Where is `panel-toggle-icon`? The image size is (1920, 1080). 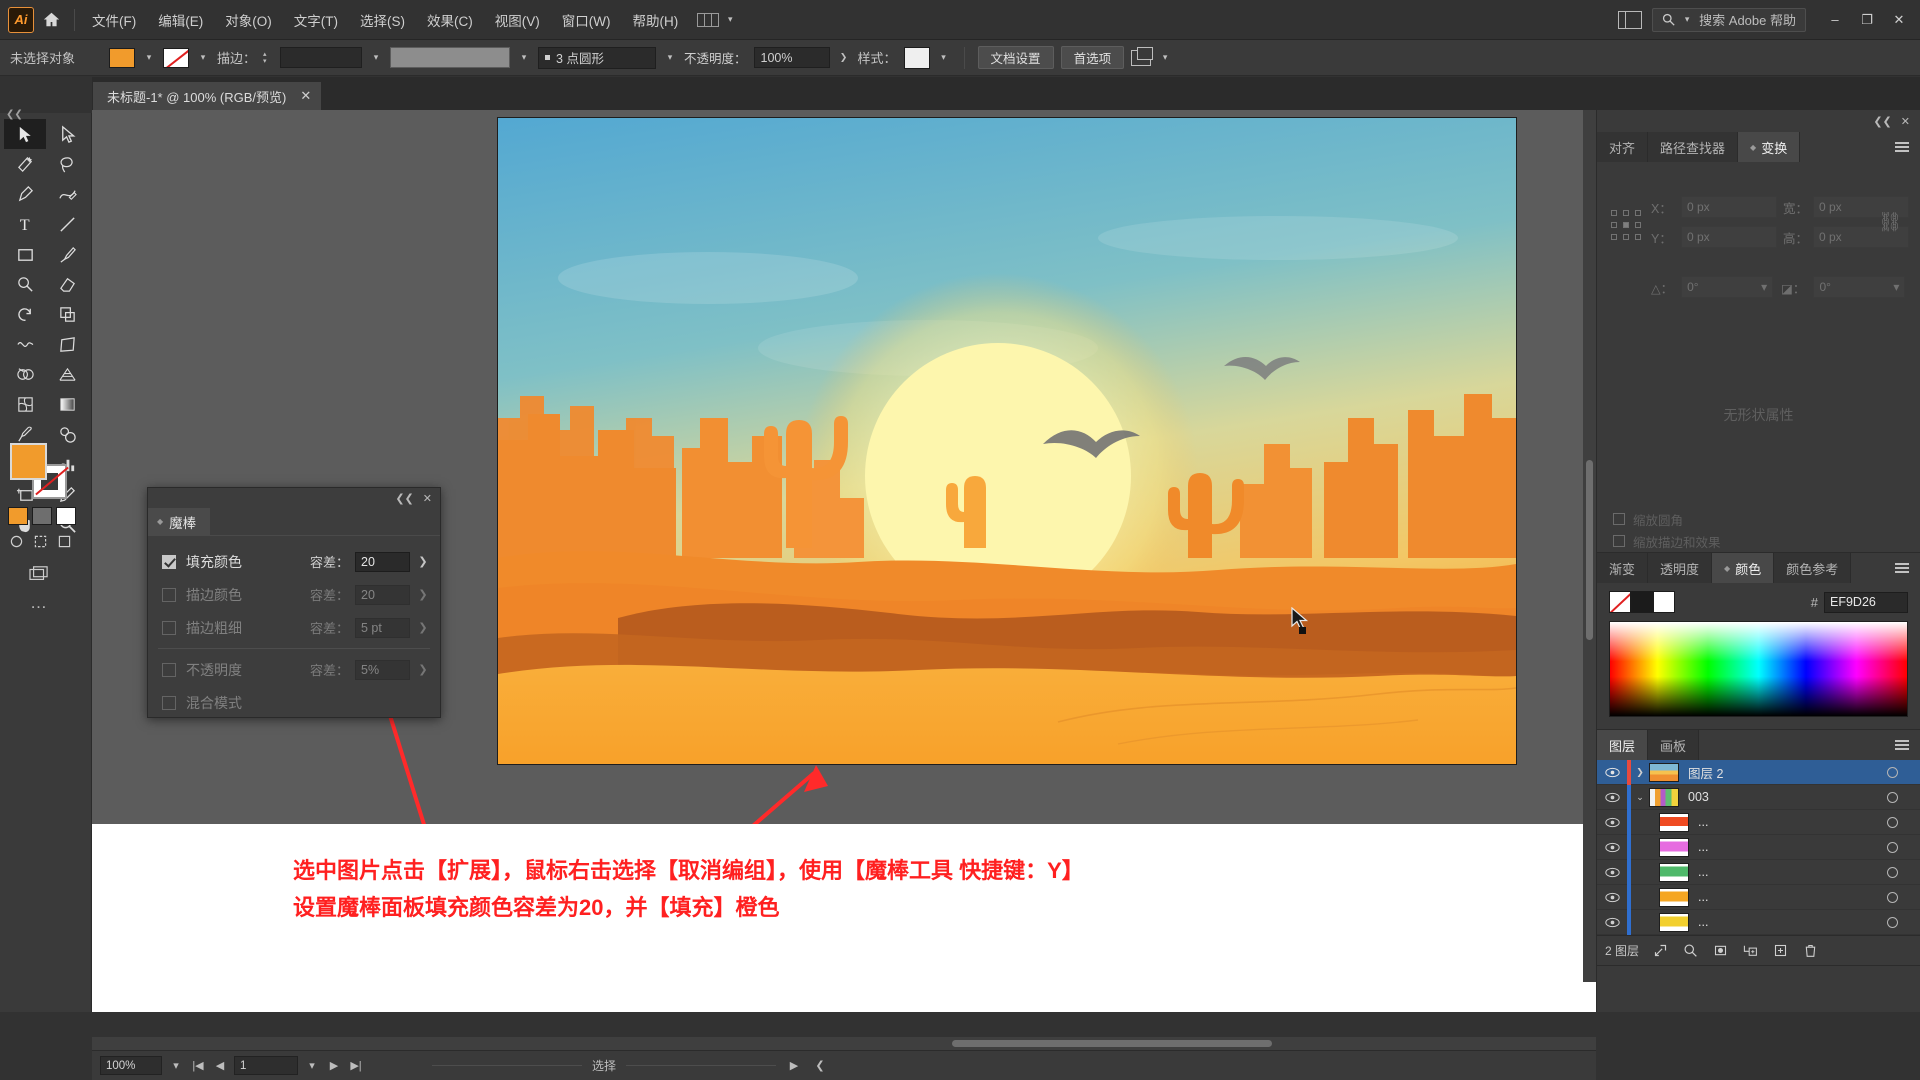 panel-toggle-icon is located at coordinates (1630, 19).